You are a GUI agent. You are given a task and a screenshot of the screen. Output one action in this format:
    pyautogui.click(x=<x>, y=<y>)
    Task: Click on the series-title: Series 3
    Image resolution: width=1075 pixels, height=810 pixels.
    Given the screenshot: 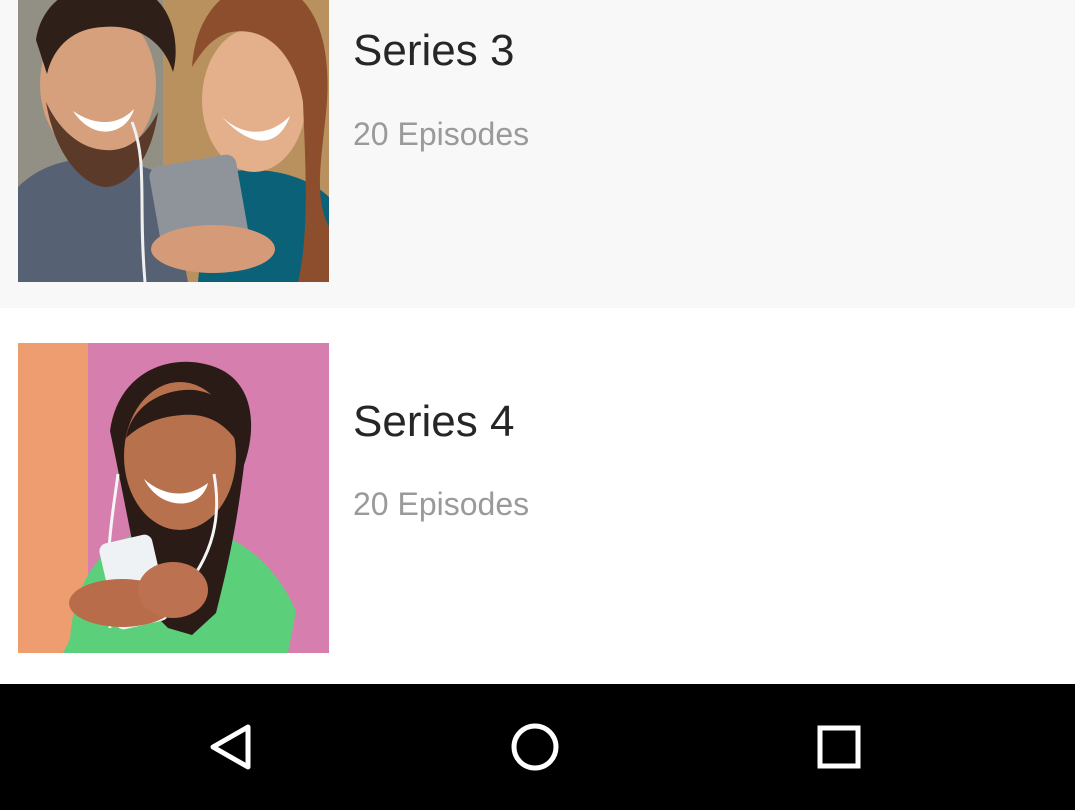 What is the action you would take?
    pyautogui.click(x=434, y=50)
    